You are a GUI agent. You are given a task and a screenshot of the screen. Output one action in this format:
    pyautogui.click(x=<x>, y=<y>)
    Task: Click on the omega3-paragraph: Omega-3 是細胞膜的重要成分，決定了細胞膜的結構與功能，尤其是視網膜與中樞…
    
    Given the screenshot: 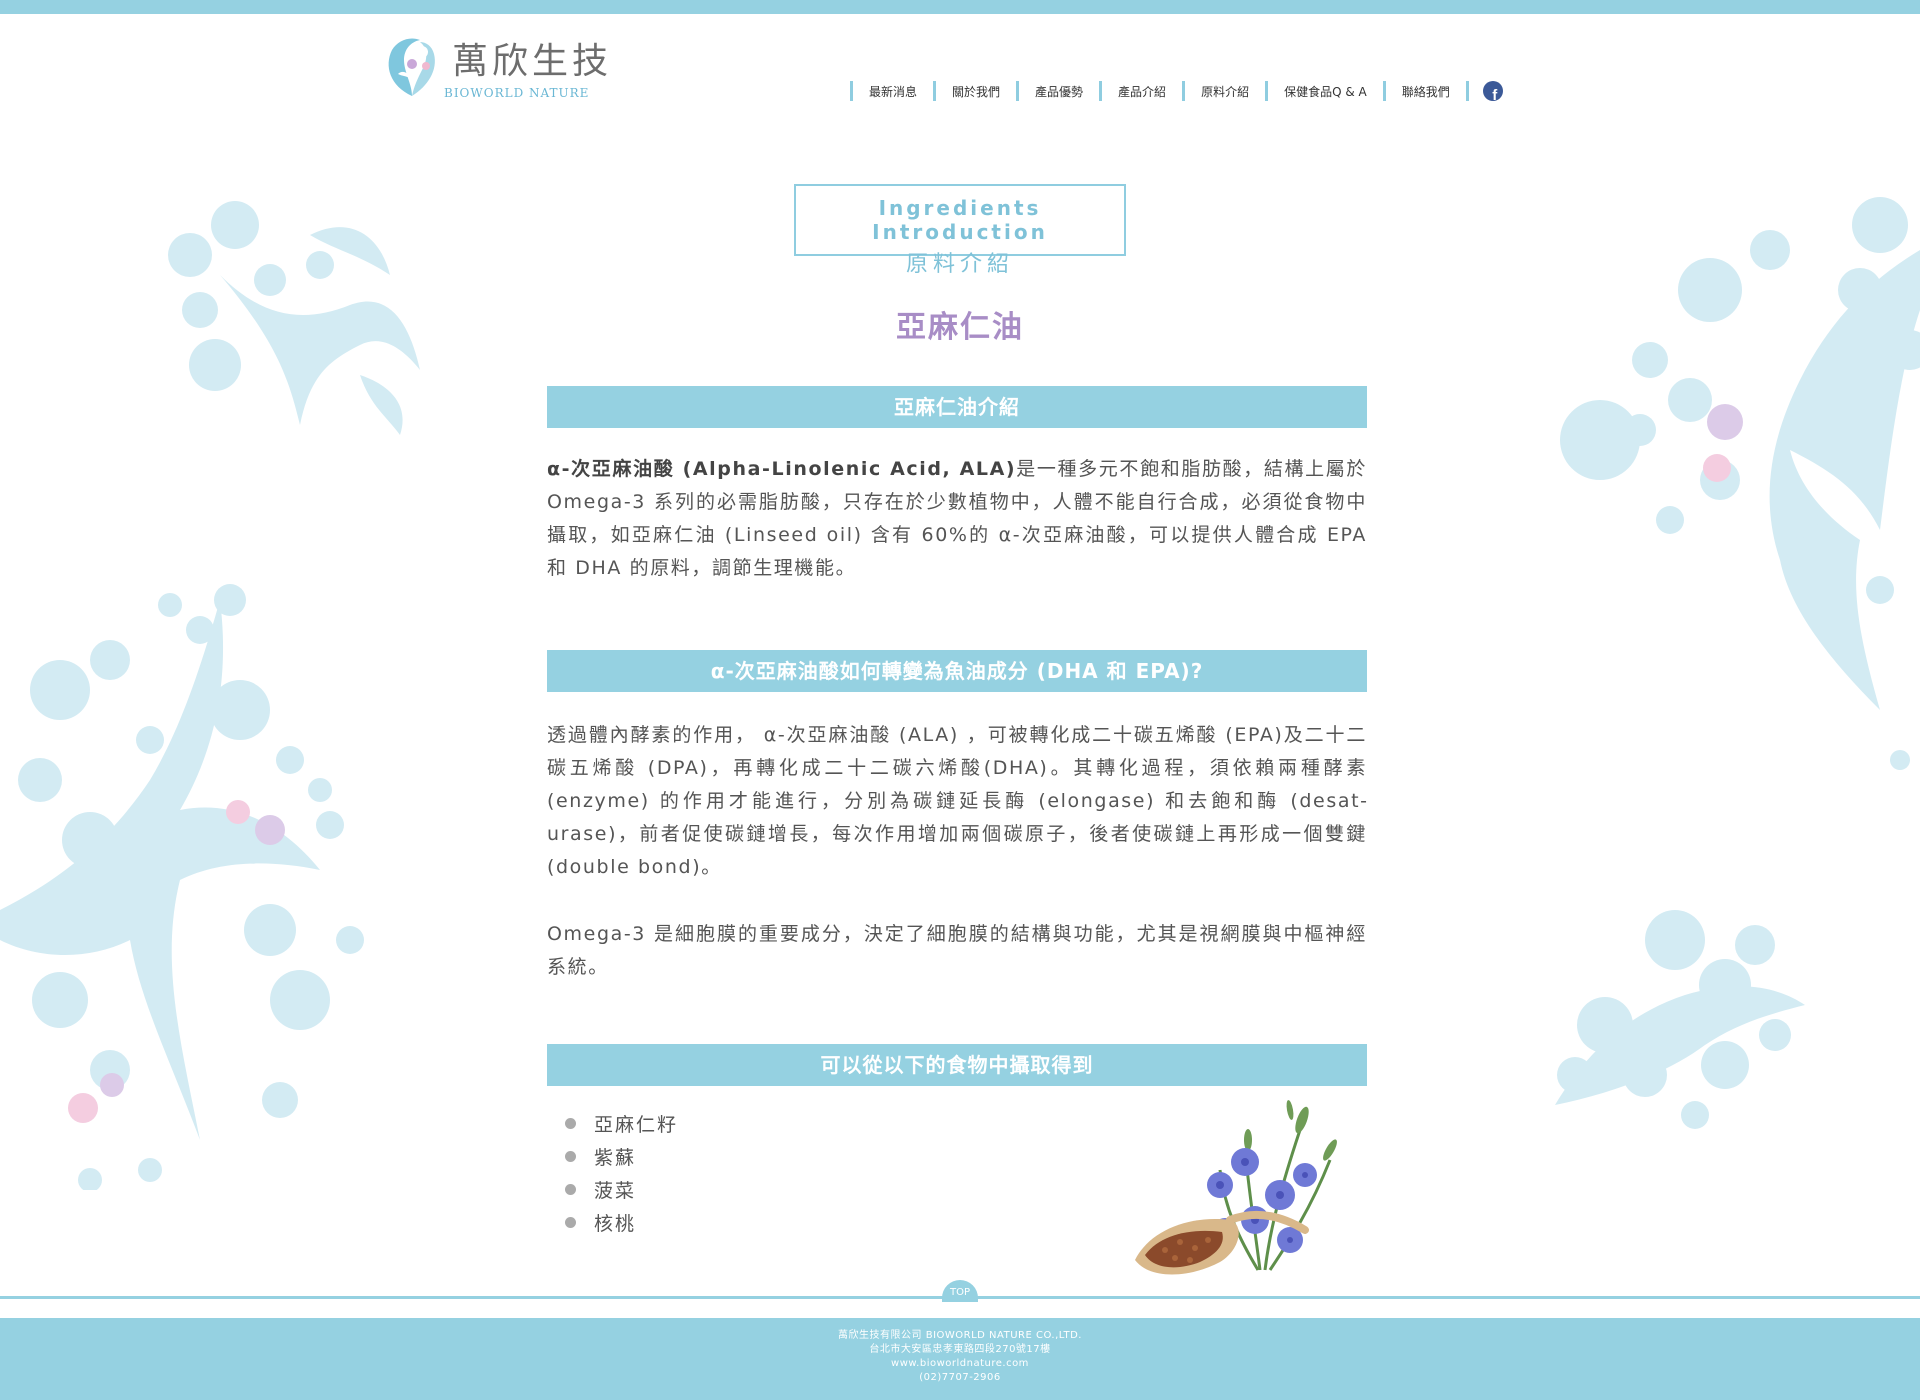 What is the action you would take?
    pyautogui.click(x=957, y=950)
    